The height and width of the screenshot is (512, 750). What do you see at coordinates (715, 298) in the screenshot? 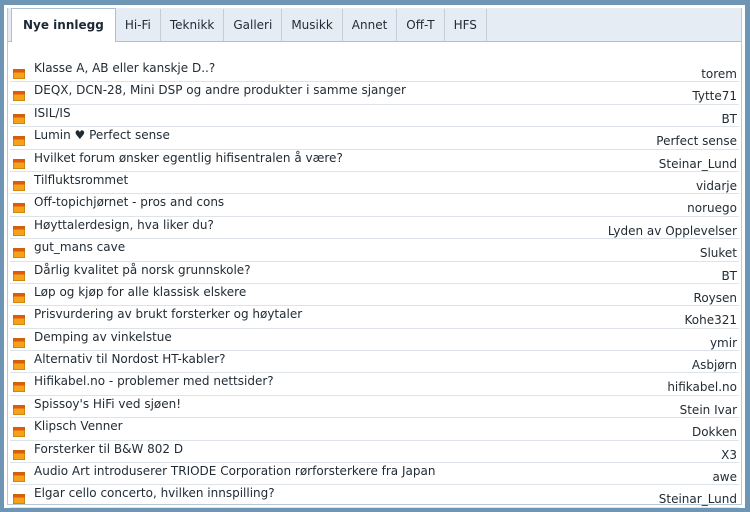
I see `thread-author-link: Roysen` at bounding box center [715, 298].